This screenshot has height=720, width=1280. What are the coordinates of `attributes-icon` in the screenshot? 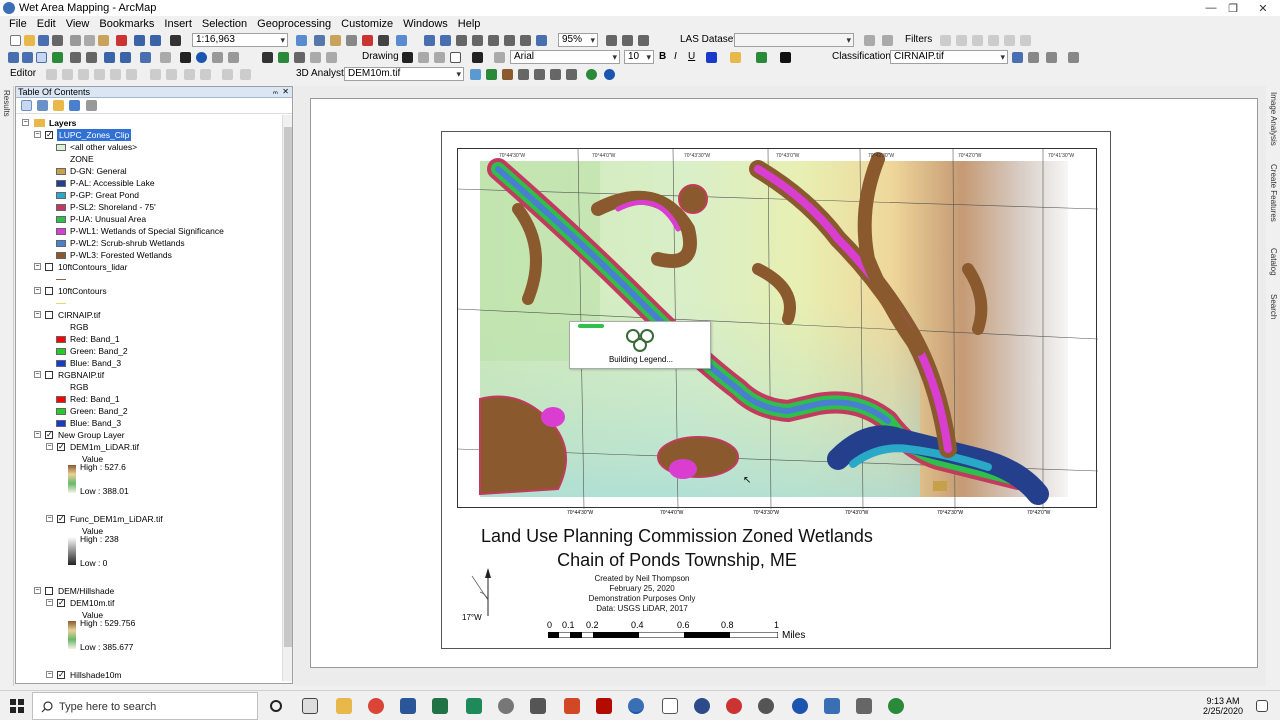 It's located at (189, 74).